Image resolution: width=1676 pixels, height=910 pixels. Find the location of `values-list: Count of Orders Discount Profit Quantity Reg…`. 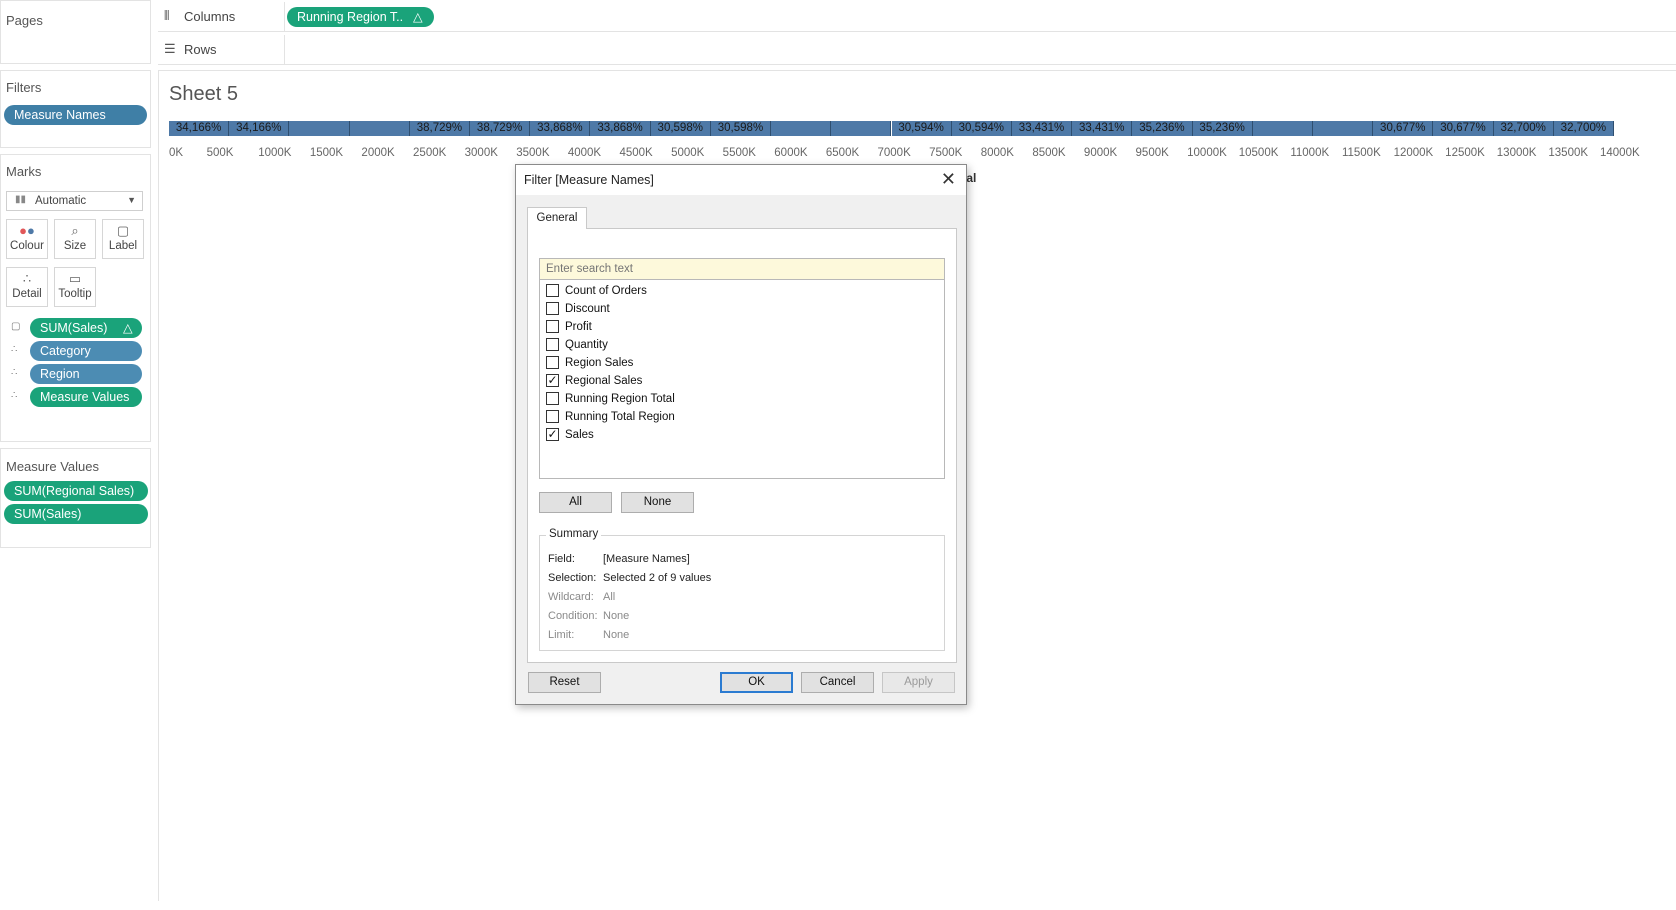

values-list: Count of Orders Discount Profit Quantity Reg… is located at coordinates (742, 379).